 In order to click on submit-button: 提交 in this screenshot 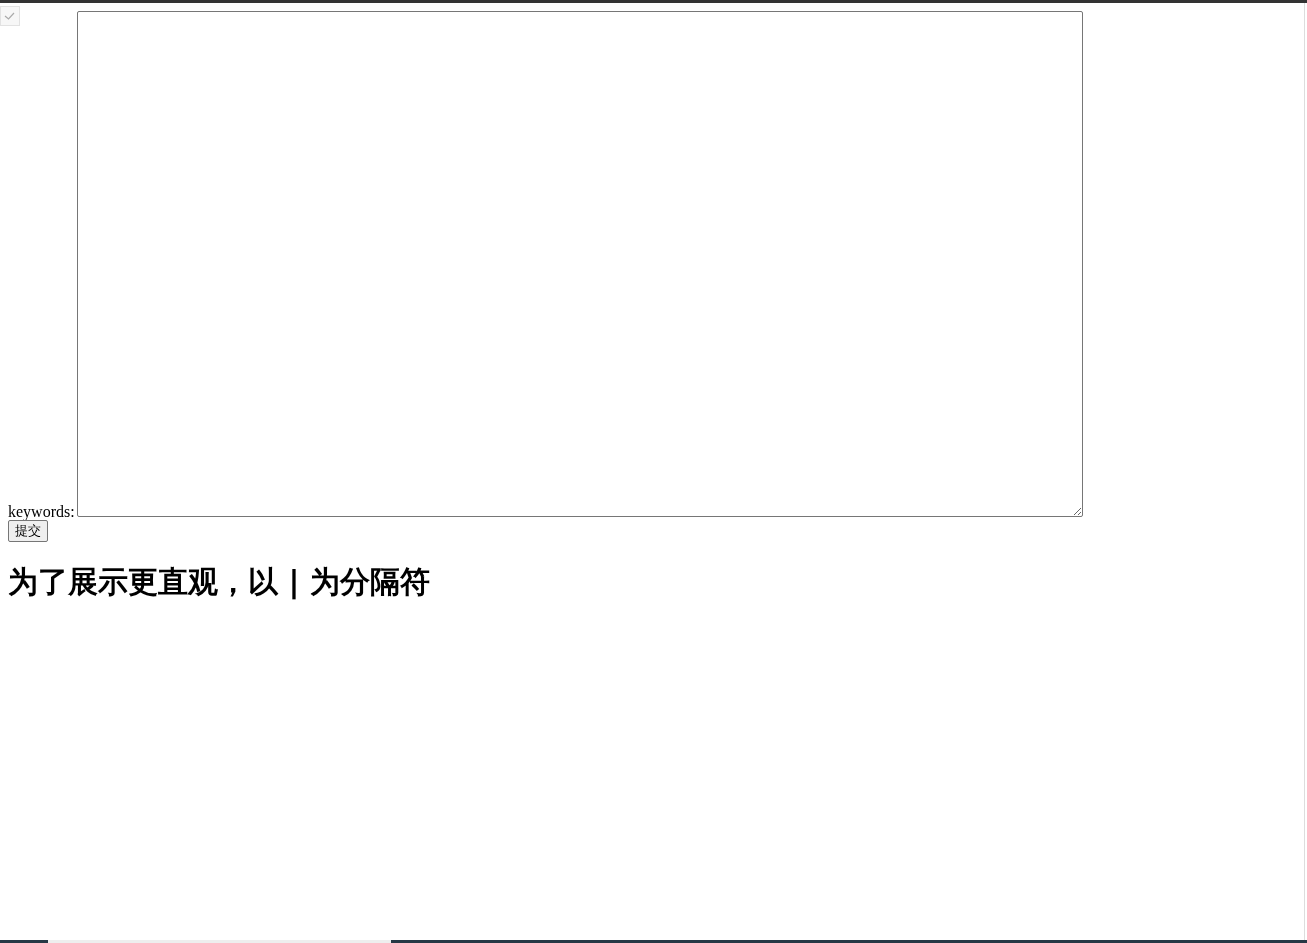, I will do `click(28, 531)`.